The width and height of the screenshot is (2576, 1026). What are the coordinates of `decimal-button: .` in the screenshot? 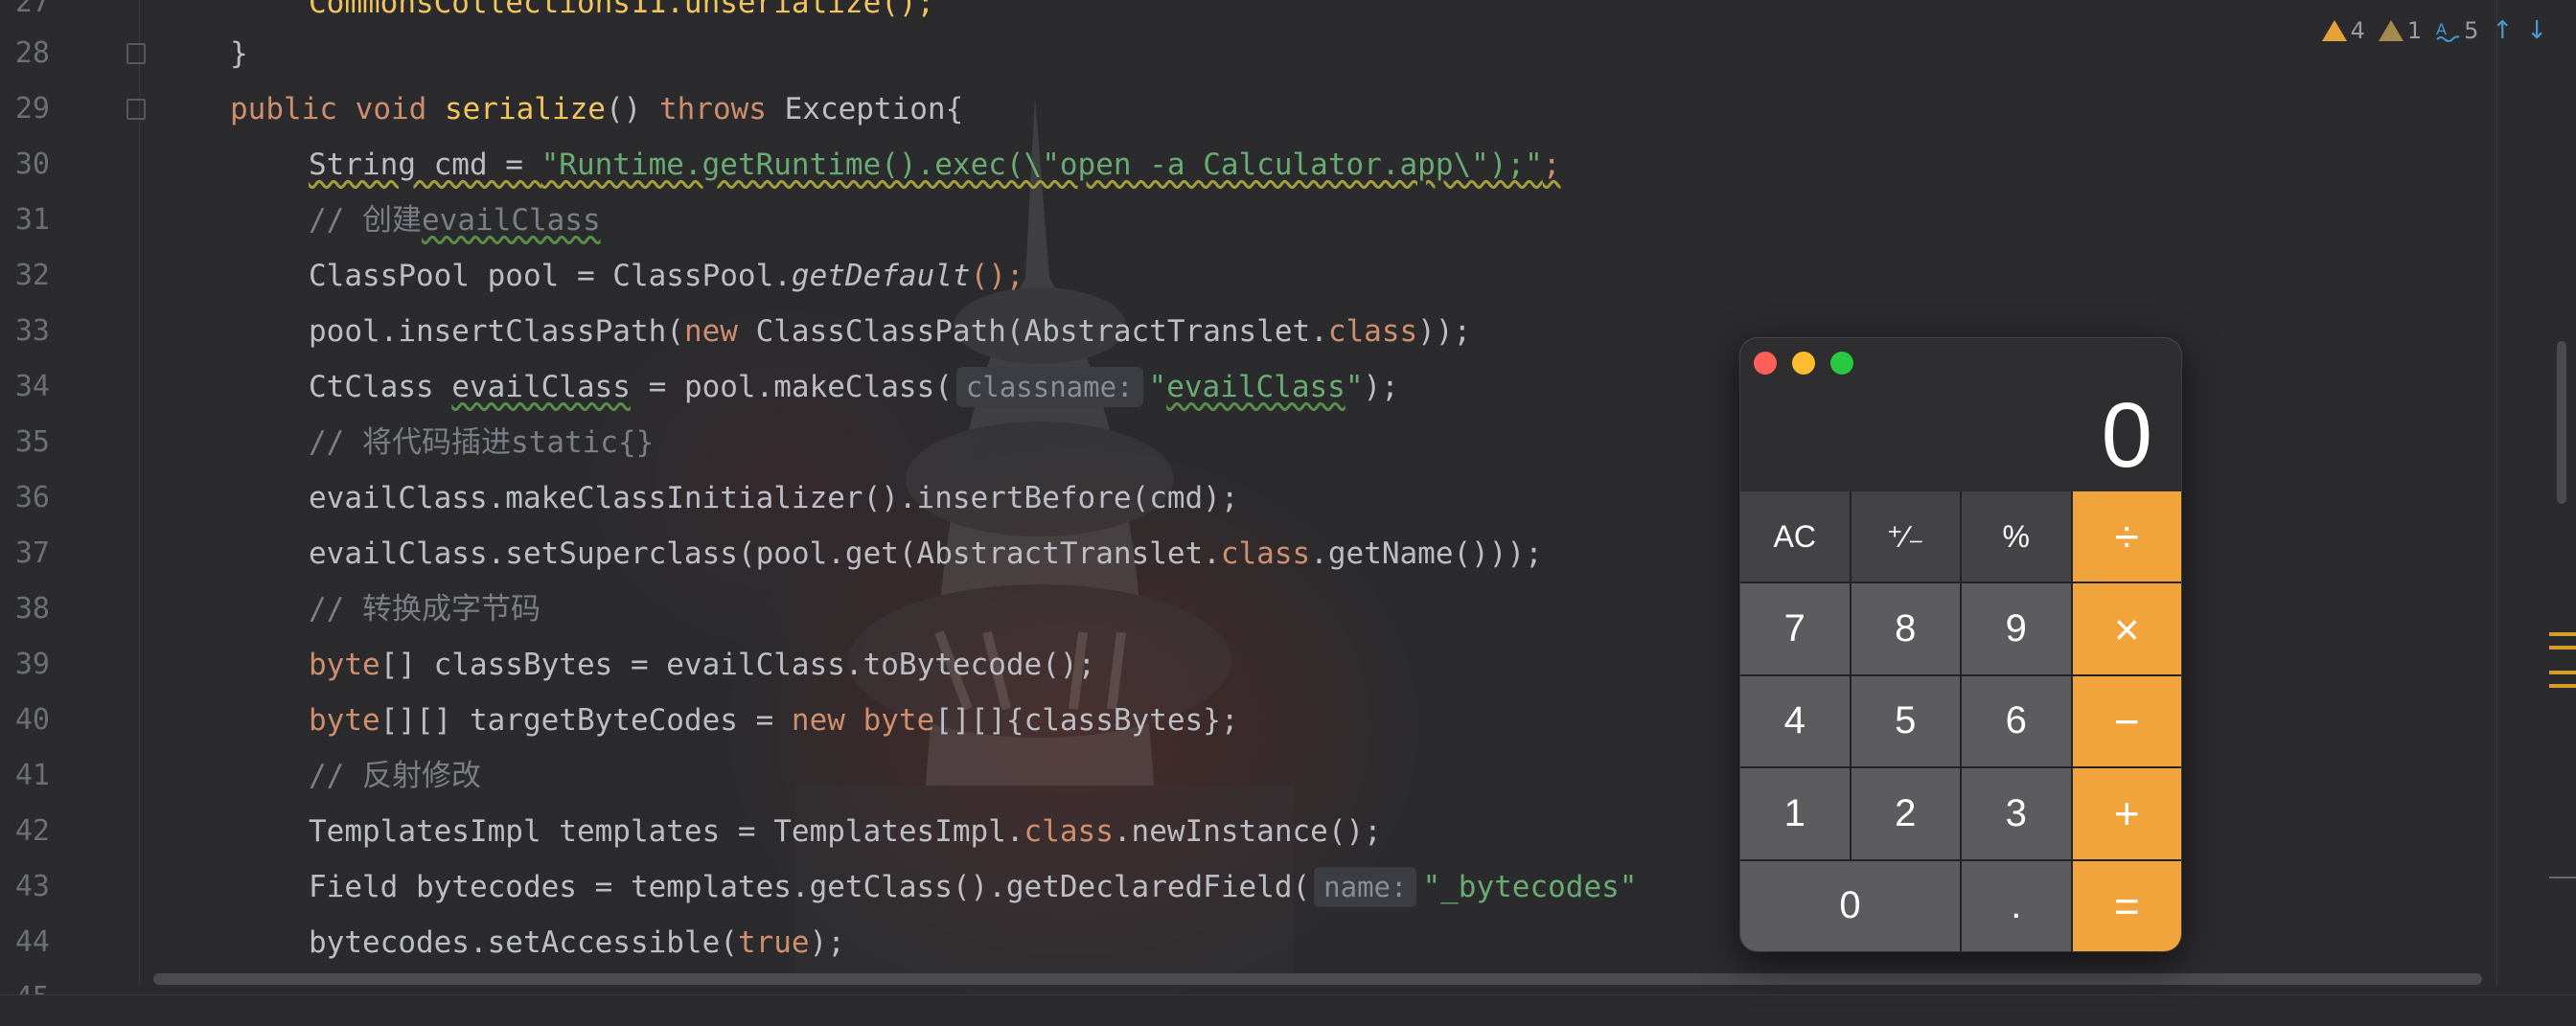 It's located at (2016, 905).